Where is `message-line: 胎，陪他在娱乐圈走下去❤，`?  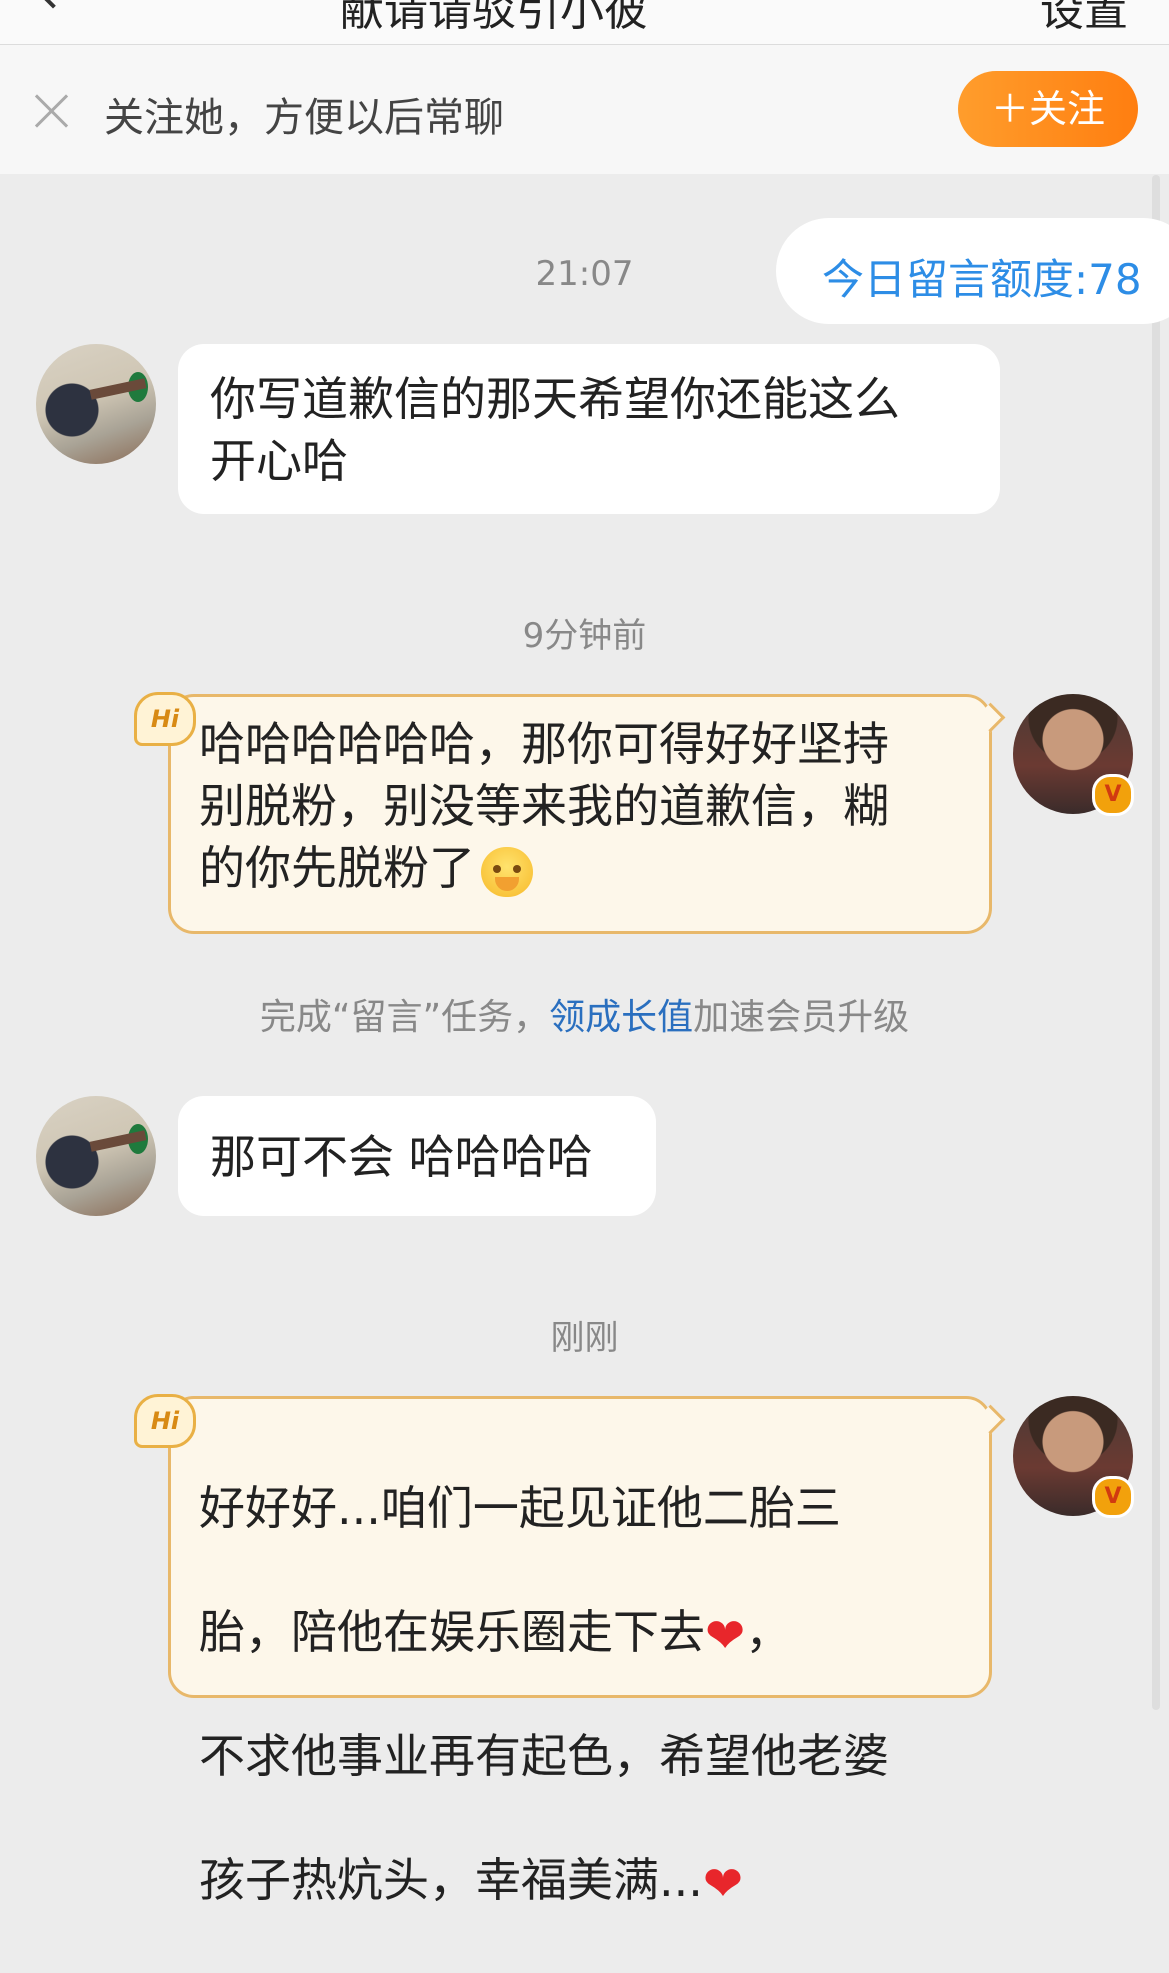
message-line: 胎，陪他在娱乐圈走下去❤， is located at coordinates (544, 1632).